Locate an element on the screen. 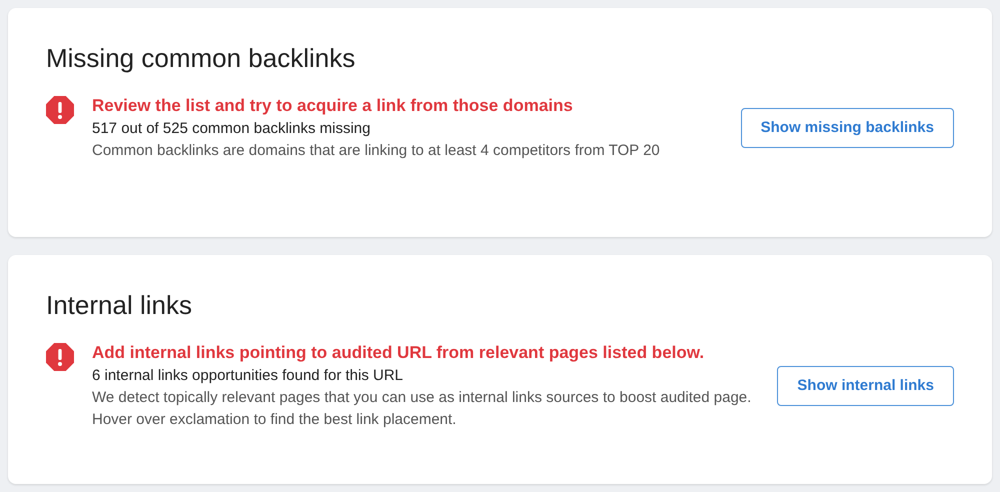  alert-description: We detect topically relevant pages that you can use as internal links sources to boost audited page. Hover over exclamation to find the best link placement. is located at coordinates (422, 409).